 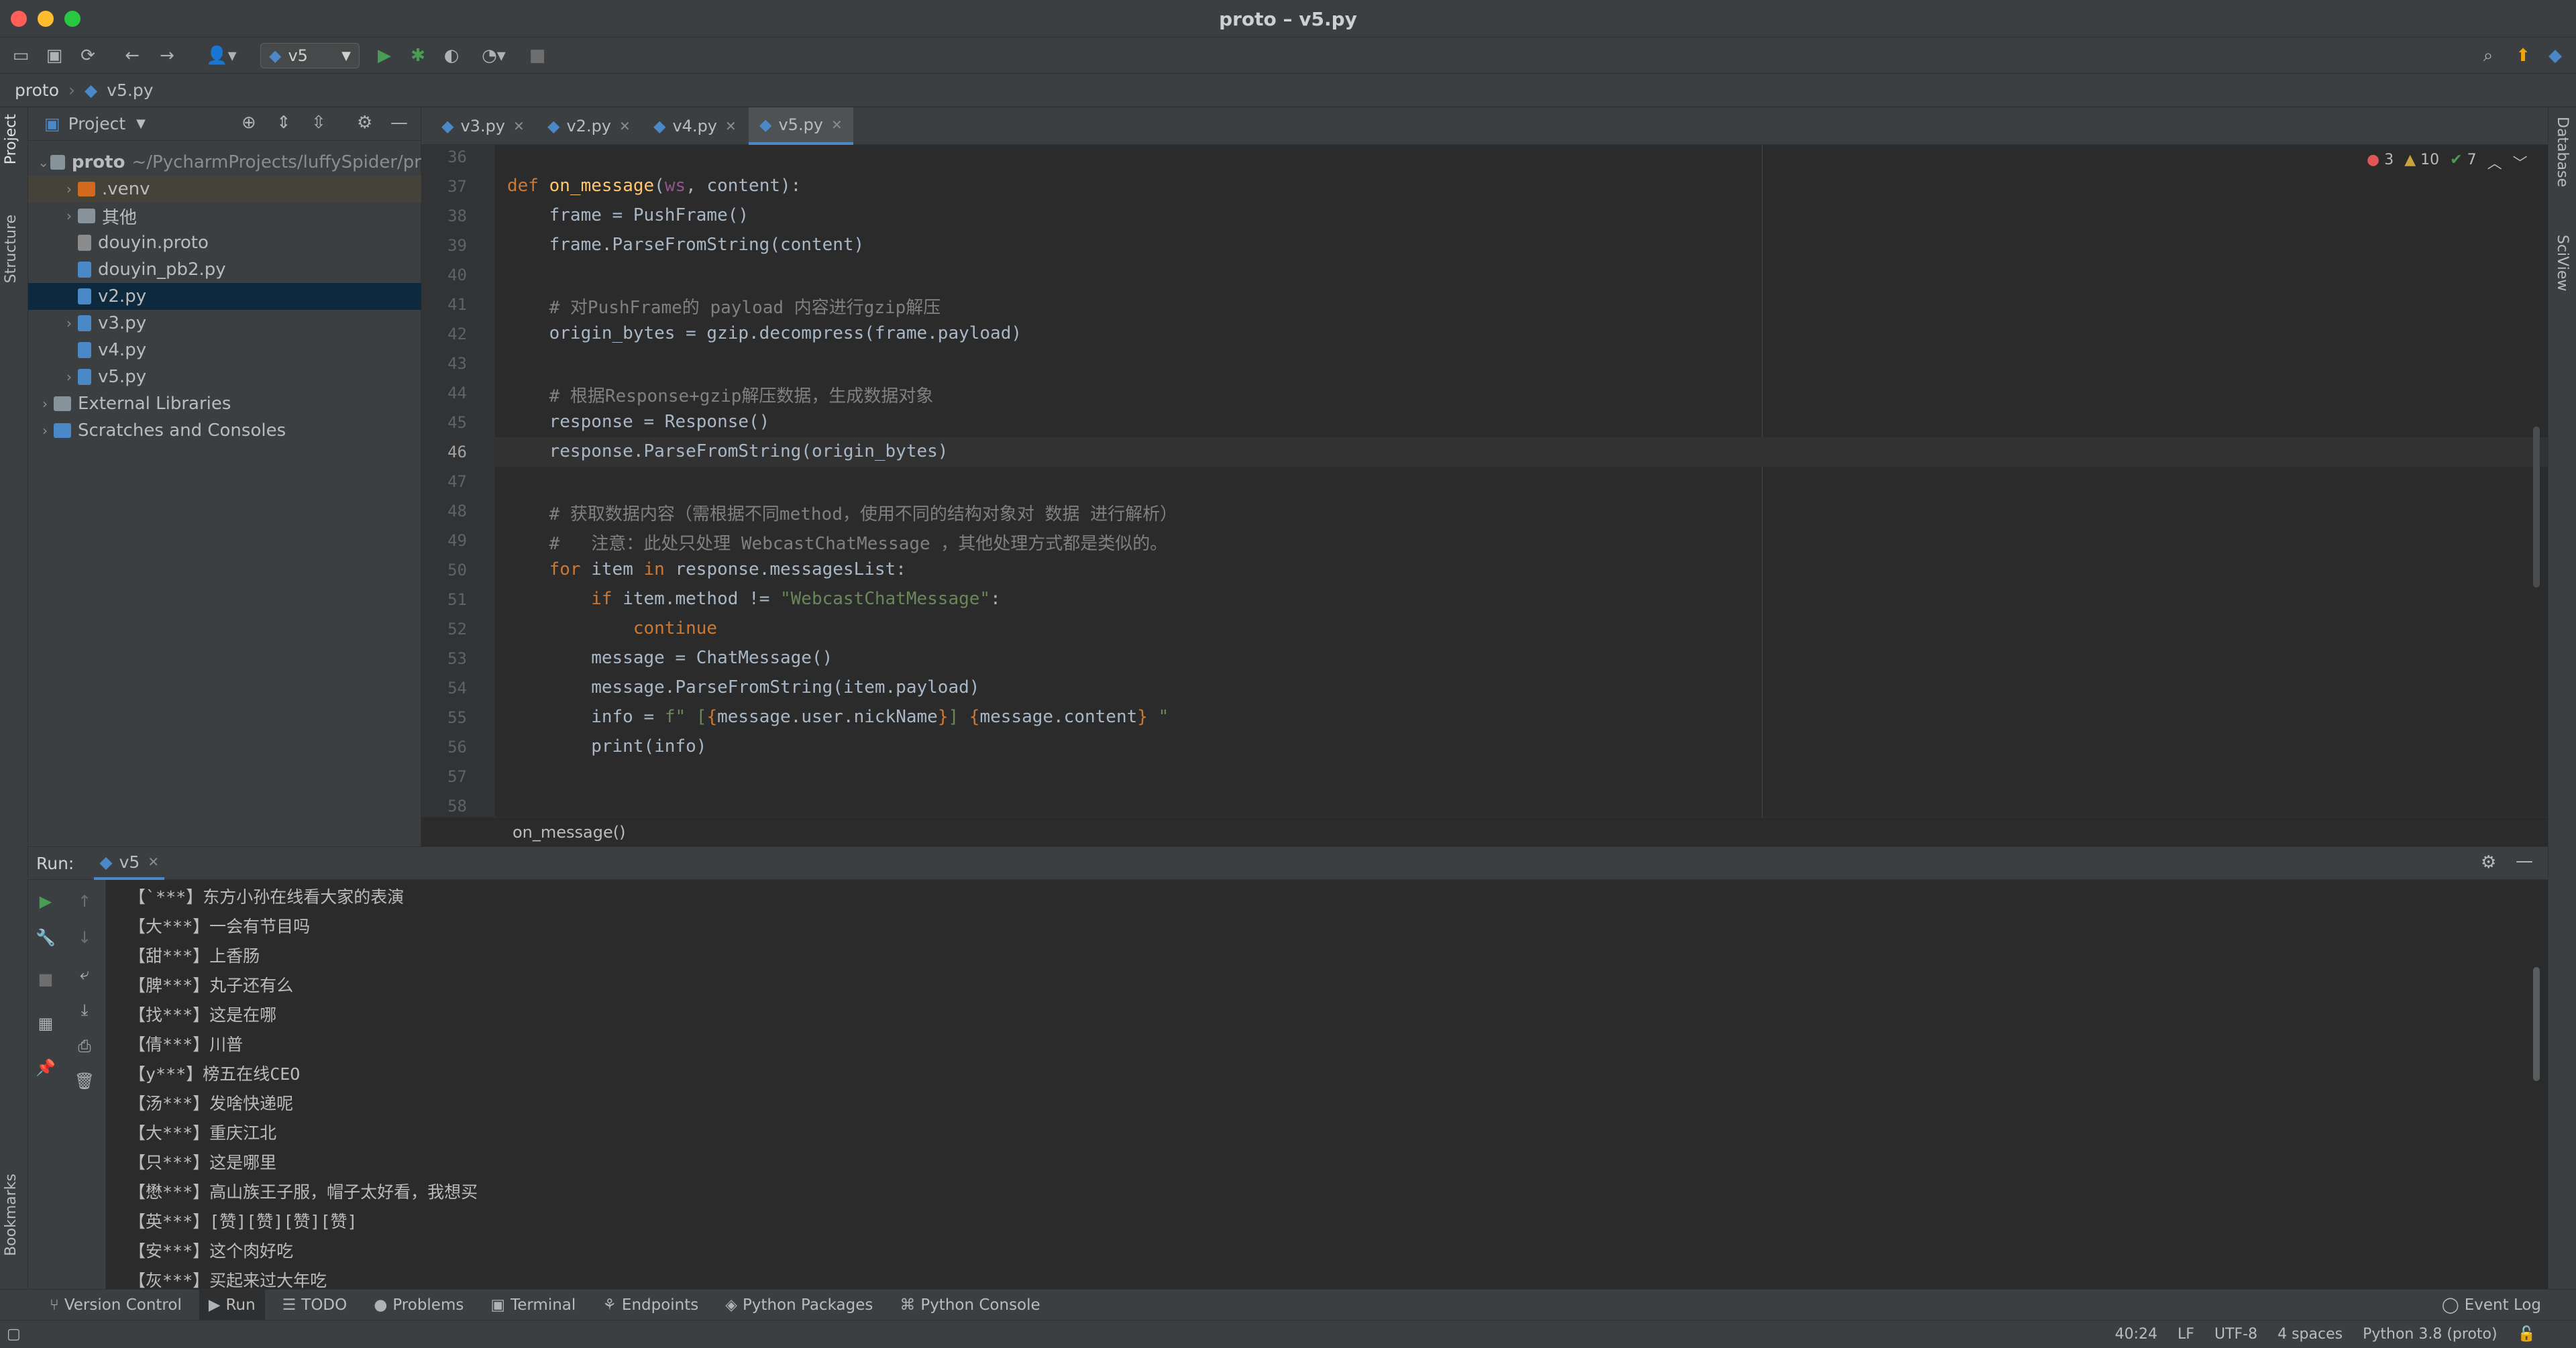 What do you see at coordinates (2488, 55) in the screenshot?
I see `search-icon: ⌕` at bounding box center [2488, 55].